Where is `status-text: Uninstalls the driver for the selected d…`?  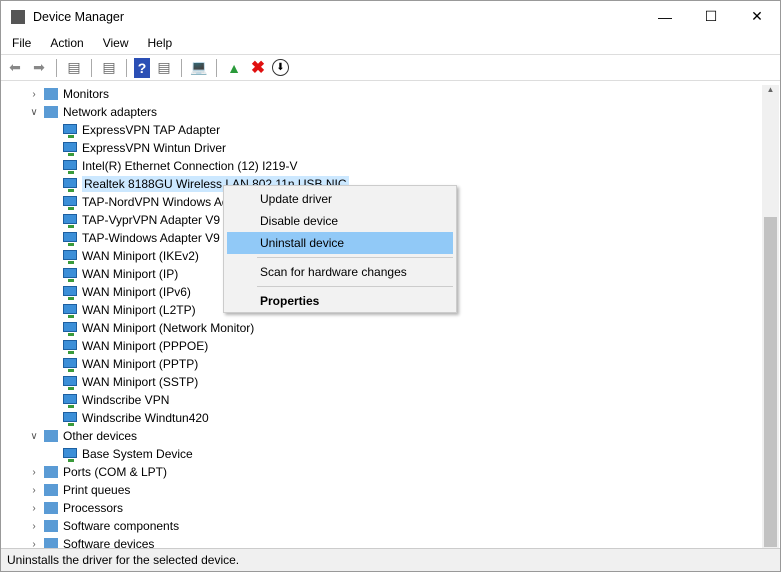 status-text: Uninstalls the driver for the selected d… is located at coordinates (123, 560).